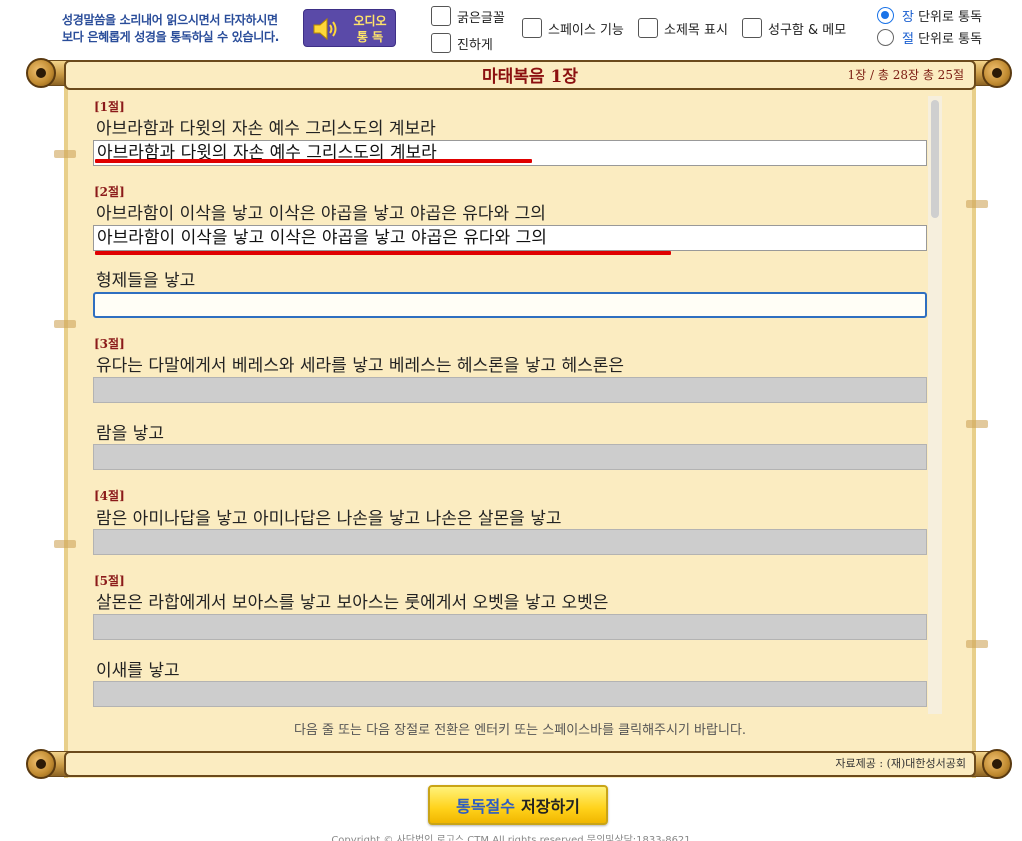  Describe the element at coordinates (532, 28) in the screenshot. I see `space-function-checkbox` at that location.